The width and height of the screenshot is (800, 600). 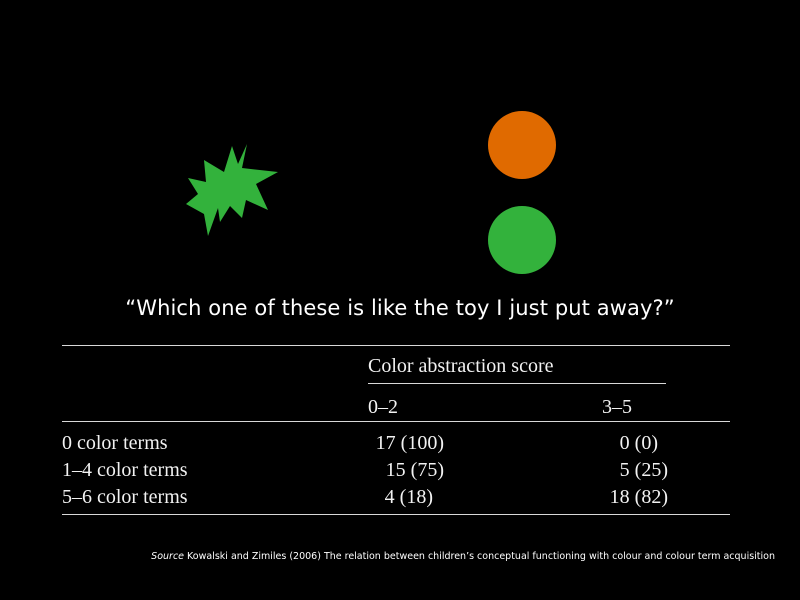 I want to click on row-label: 1–4 color terms, so click(x=125, y=470).